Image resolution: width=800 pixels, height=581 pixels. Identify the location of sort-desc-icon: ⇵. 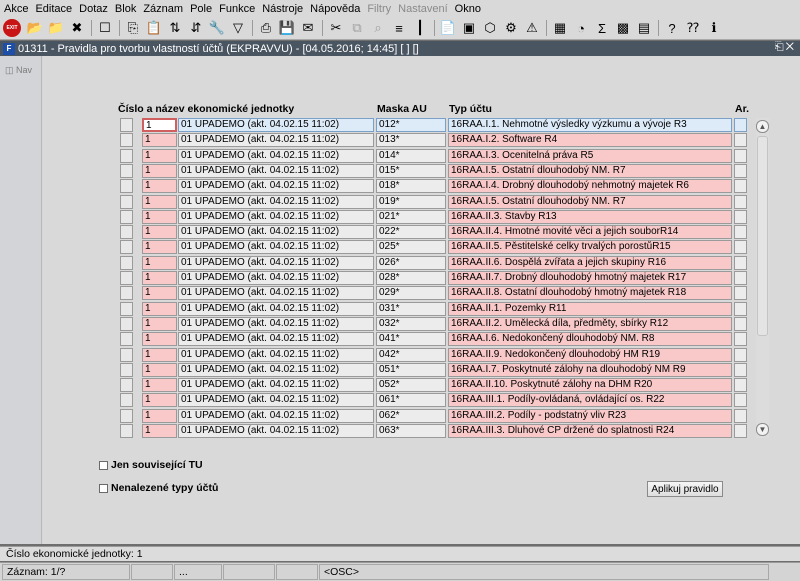
(196, 28).